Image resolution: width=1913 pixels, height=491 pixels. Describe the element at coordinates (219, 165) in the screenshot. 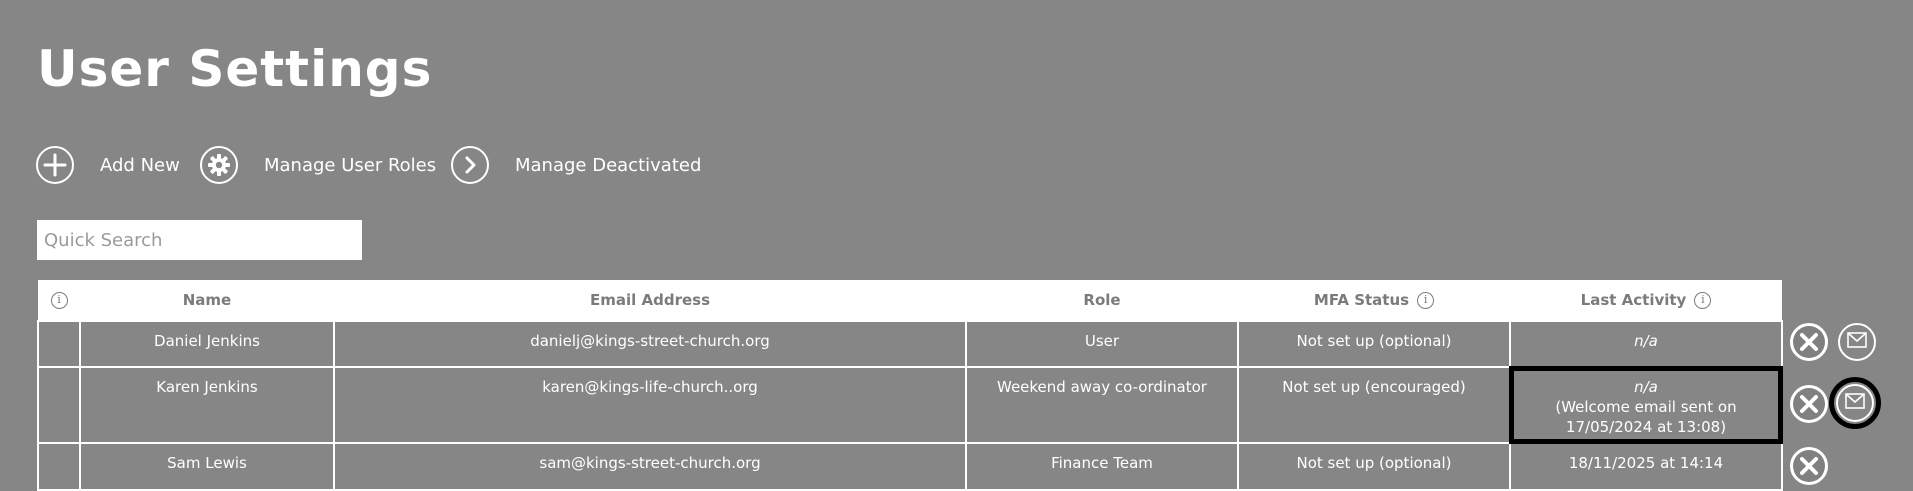

I see `gear-icon` at that location.